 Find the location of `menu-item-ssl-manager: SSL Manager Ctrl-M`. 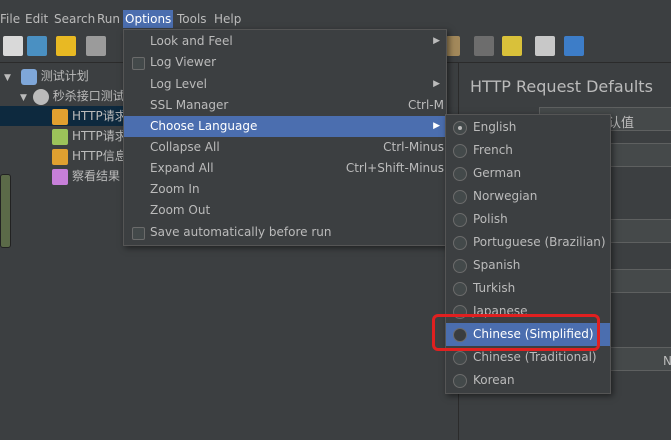

menu-item-ssl-manager: SSL Manager Ctrl-M is located at coordinates (285, 105).